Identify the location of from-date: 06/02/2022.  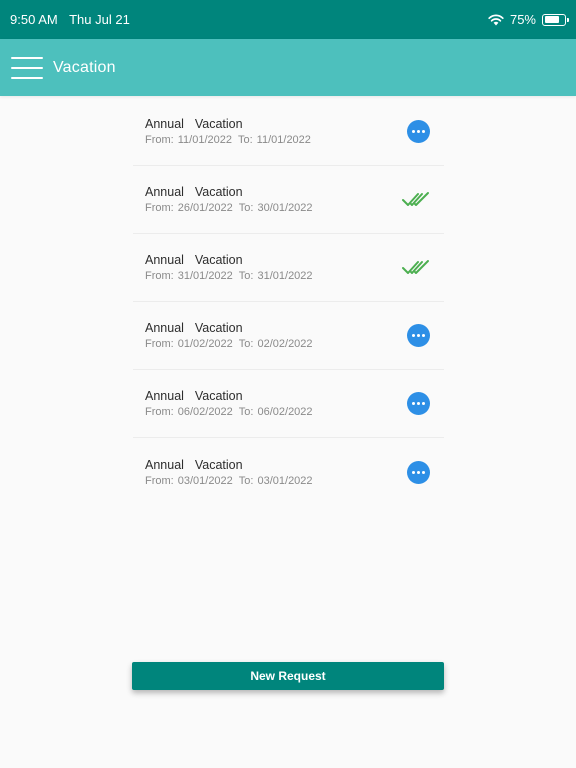
(205, 412).